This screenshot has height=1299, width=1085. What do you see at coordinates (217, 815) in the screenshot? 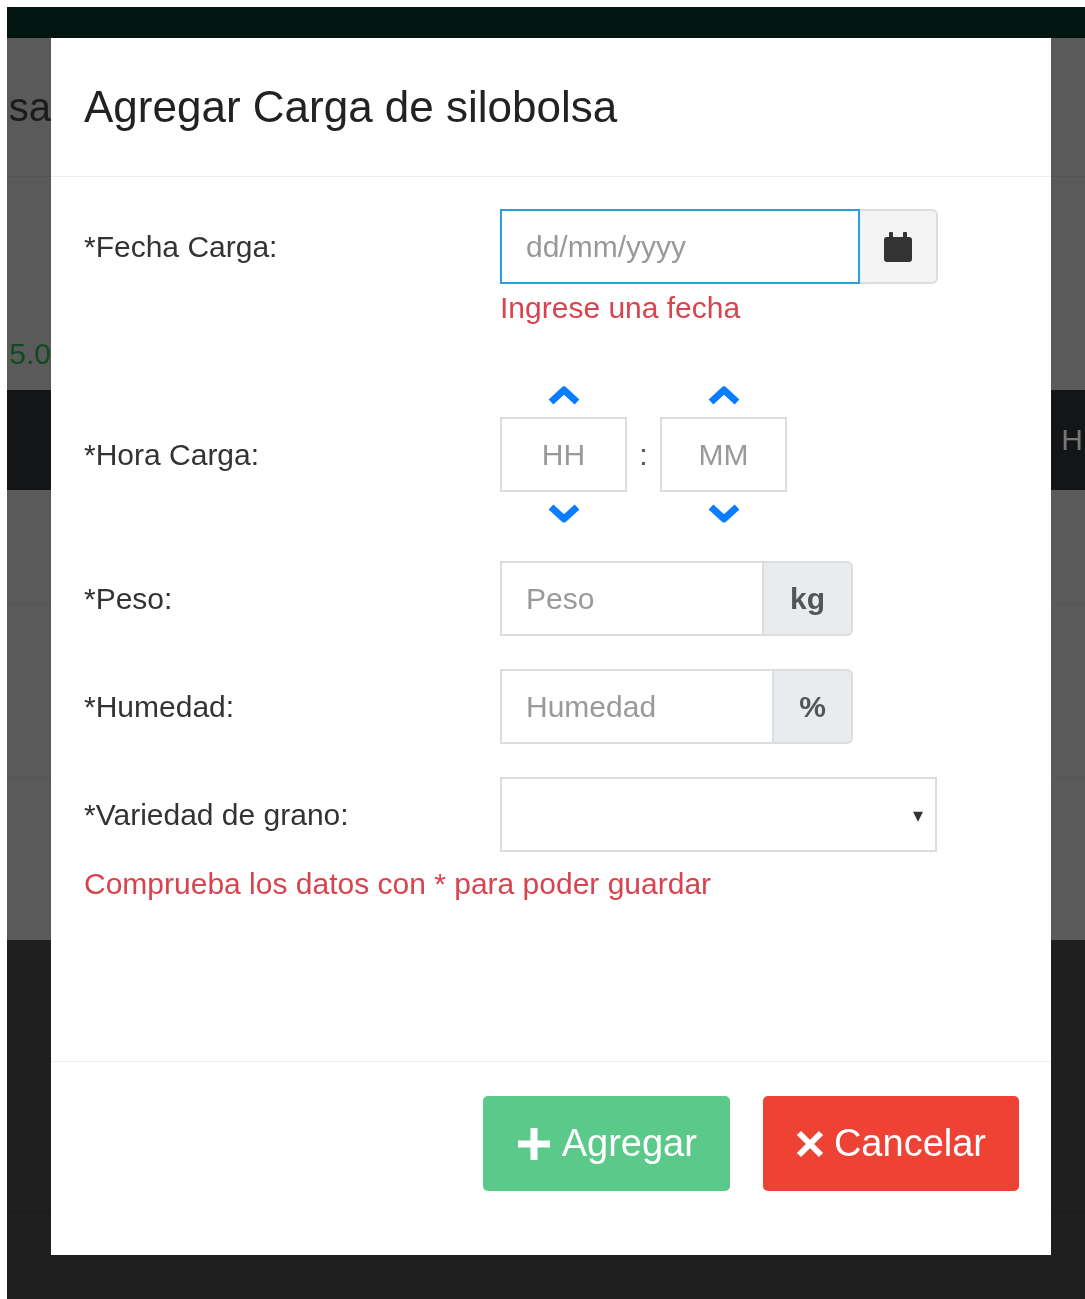
I see `field-label: *Variedad de grano:` at bounding box center [217, 815].